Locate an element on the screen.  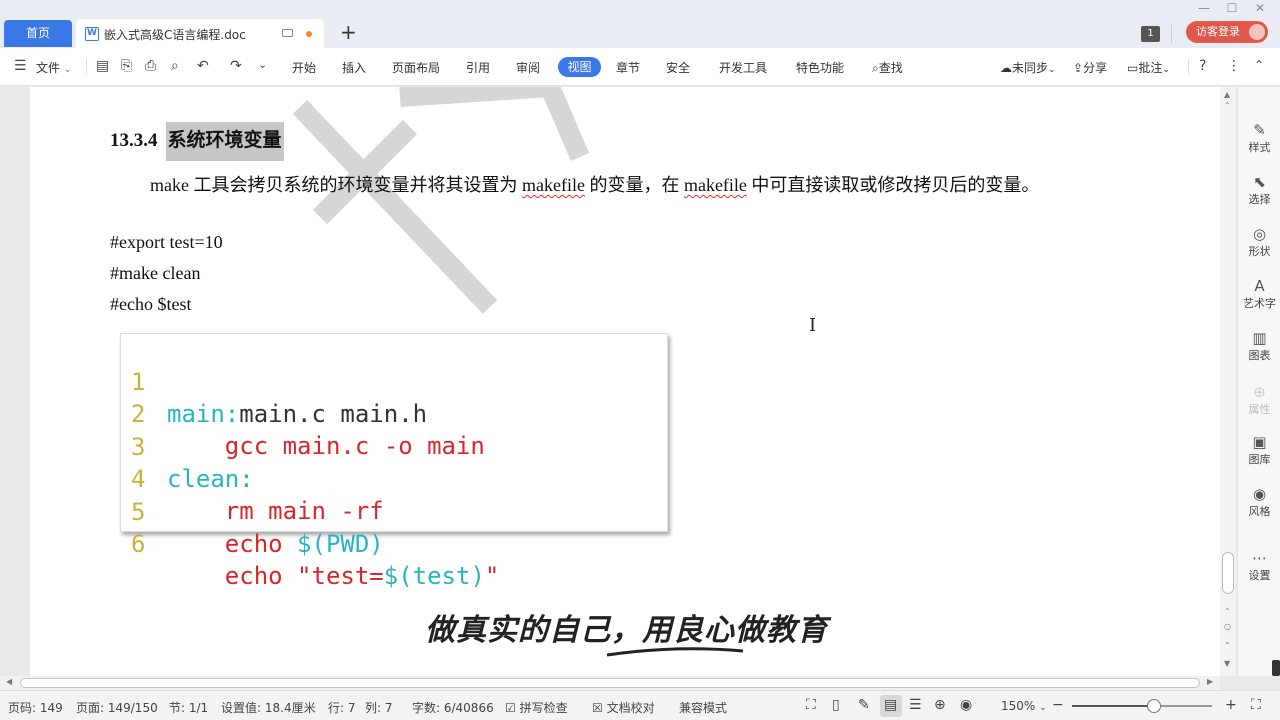
guest-login-button: 访客登录 is located at coordinates (1227, 32).